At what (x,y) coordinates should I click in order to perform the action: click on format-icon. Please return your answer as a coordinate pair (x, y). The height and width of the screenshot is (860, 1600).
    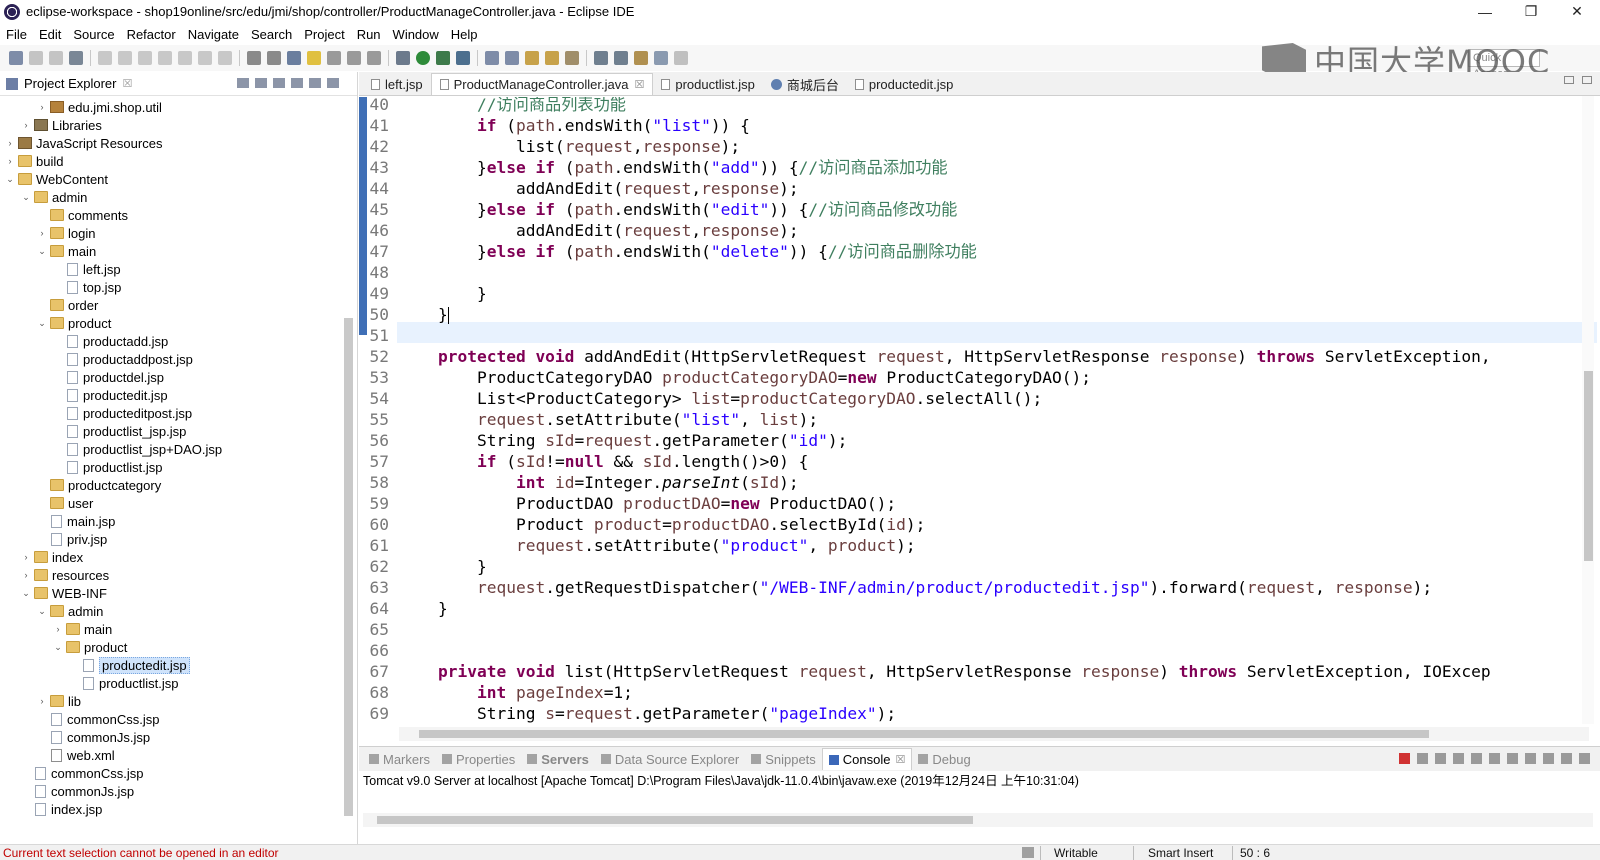
    Looking at the image, I should click on (354, 58).